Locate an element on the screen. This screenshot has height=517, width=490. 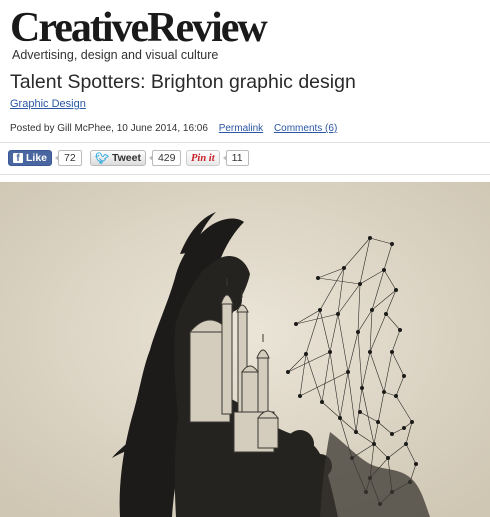
twitter-bird-icon: 🐦︎ is located at coordinates (102, 158).